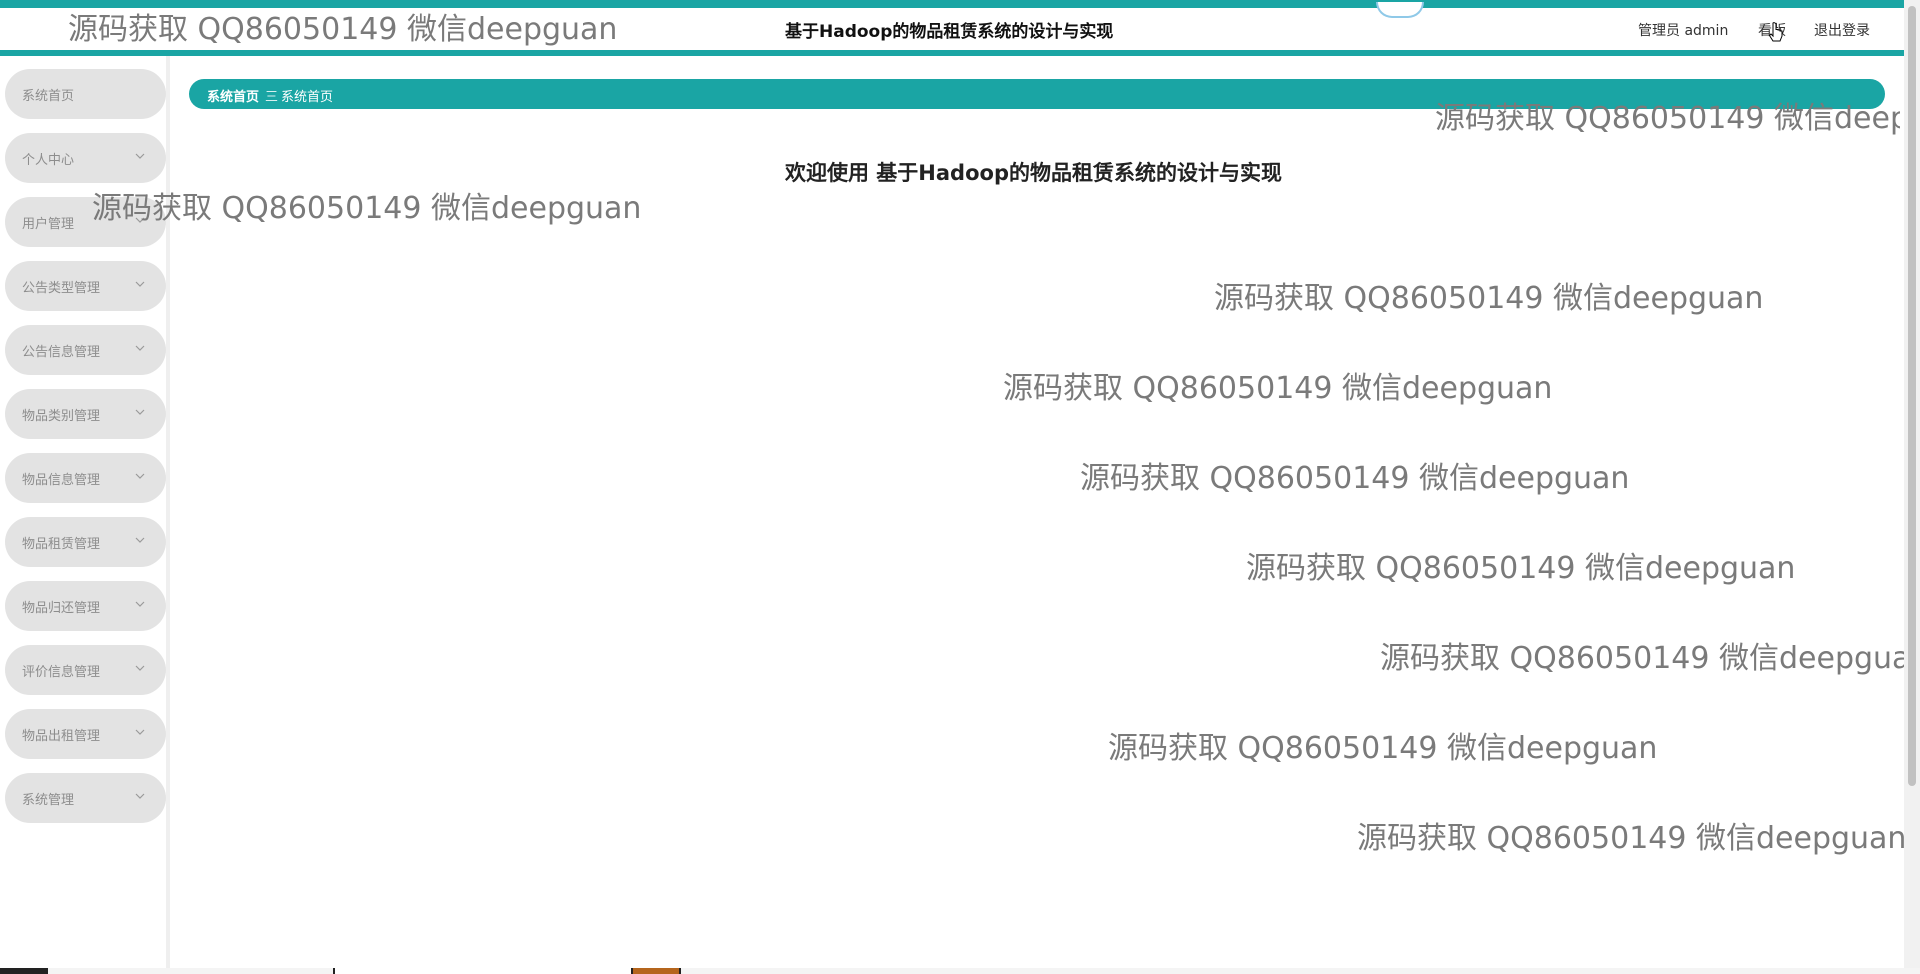  Describe the element at coordinates (48, 160) in the screenshot. I see `sidebar-item-label: 个人中心` at that location.